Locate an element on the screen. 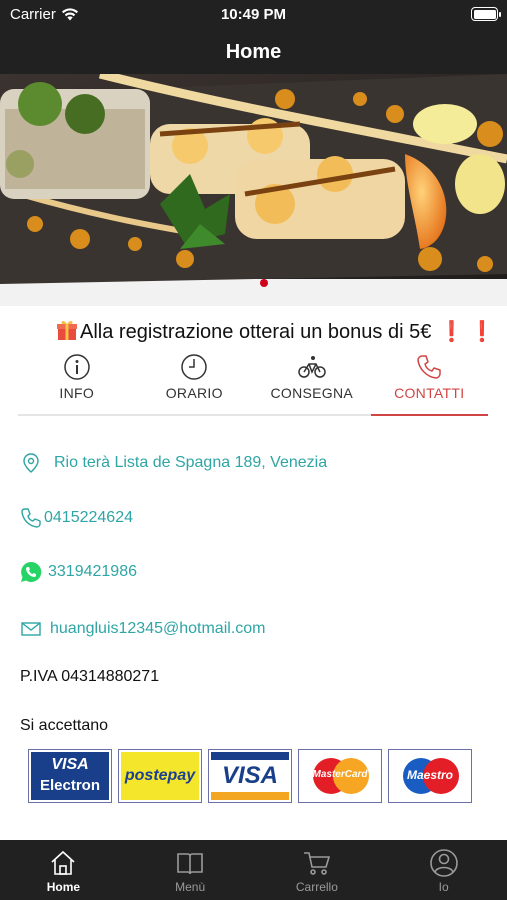 This screenshot has width=507, height=900. info-tabs: INFO ORARIO CONSEGNA CONTATTI is located at coordinates (253, 383).